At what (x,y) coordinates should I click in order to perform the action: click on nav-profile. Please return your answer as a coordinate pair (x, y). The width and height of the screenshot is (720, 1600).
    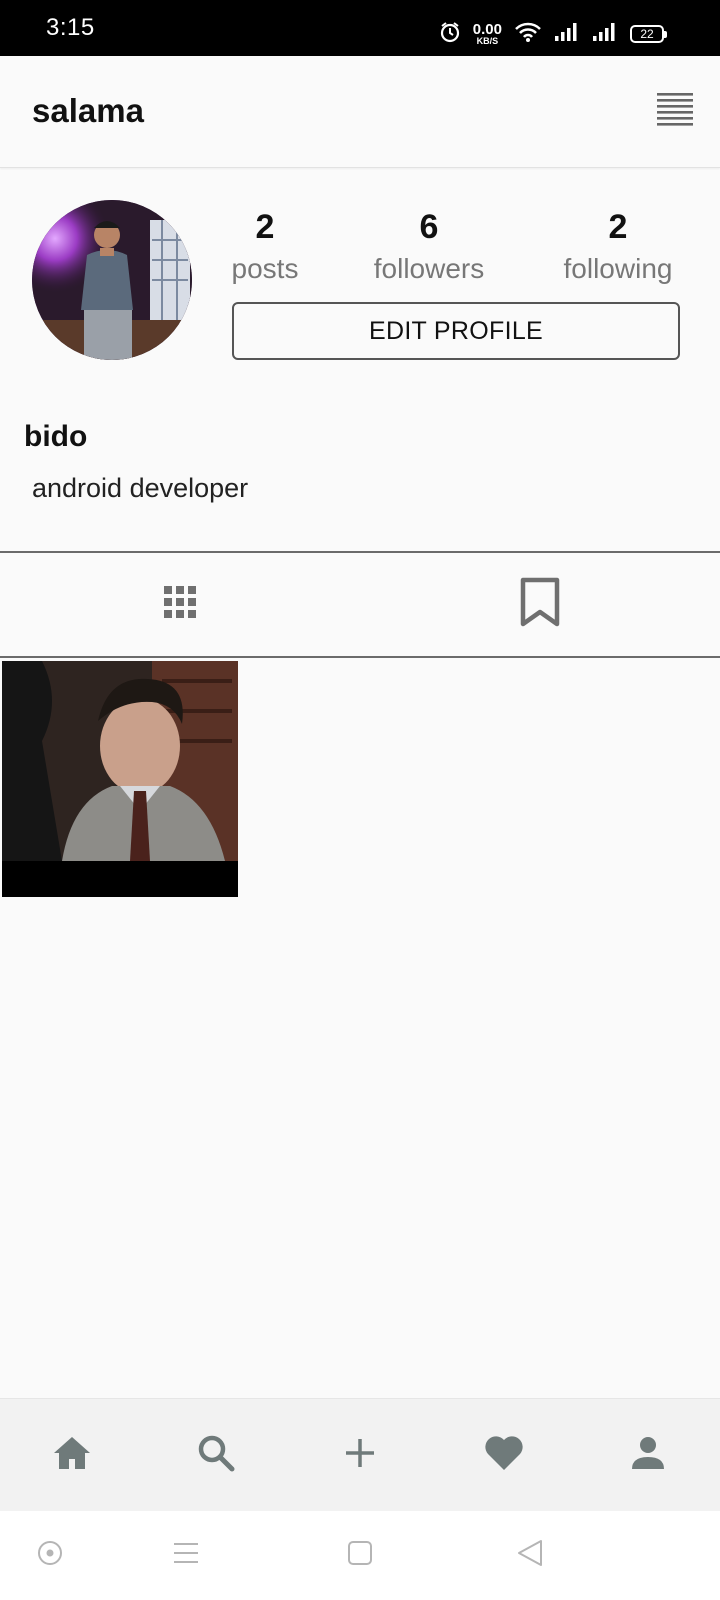
    Looking at the image, I should click on (648, 1455).